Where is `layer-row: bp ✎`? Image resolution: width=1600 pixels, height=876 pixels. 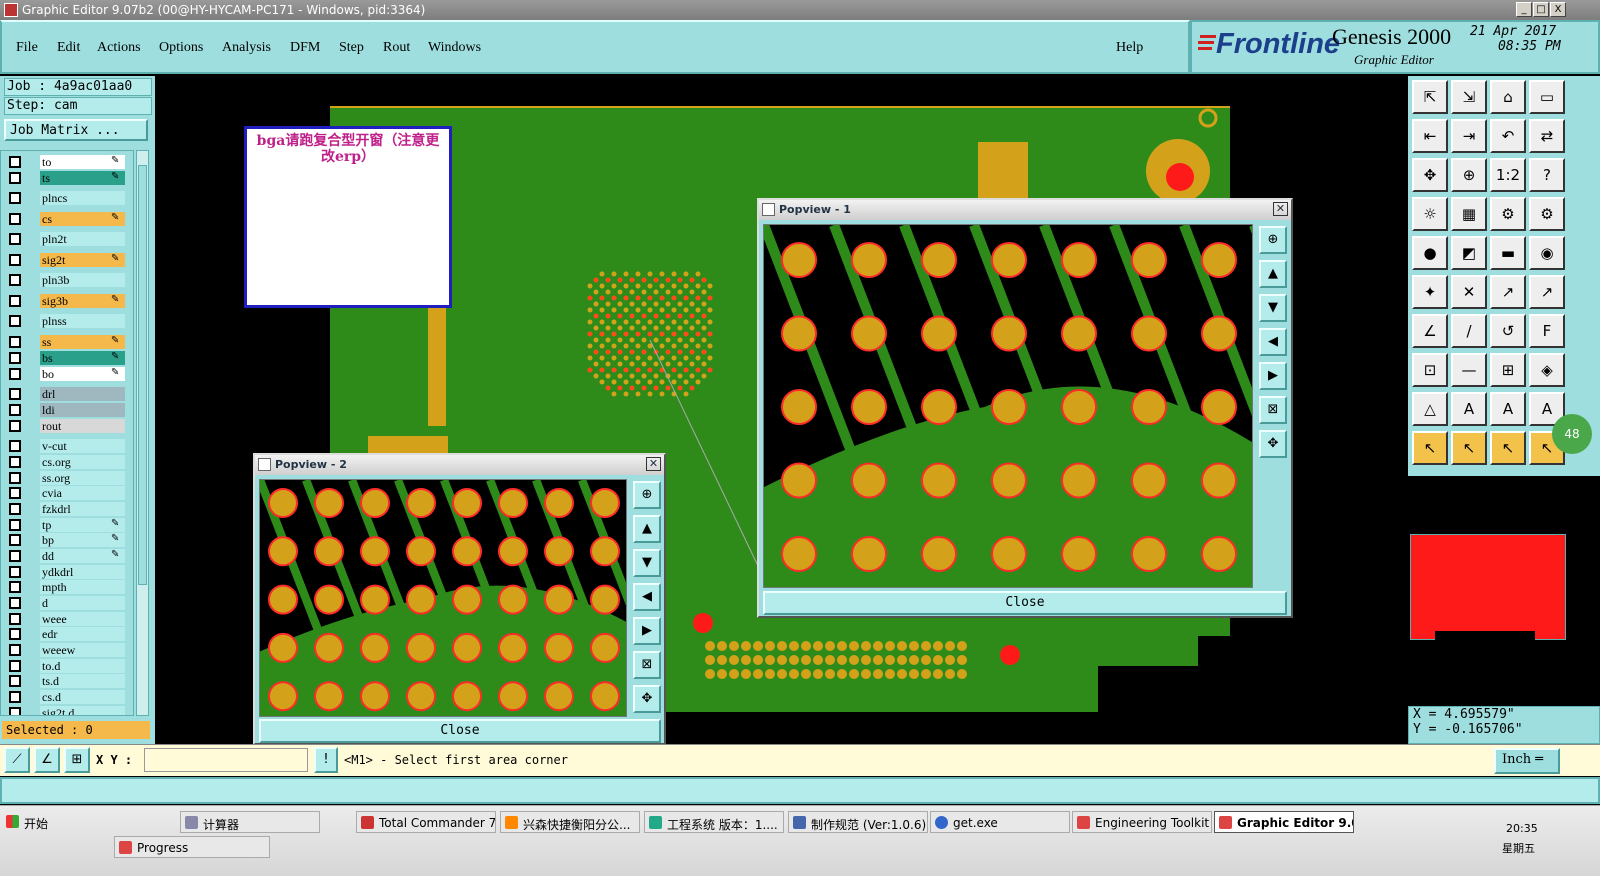 layer-row: bp ✎ is located at coordinates (66, 540).